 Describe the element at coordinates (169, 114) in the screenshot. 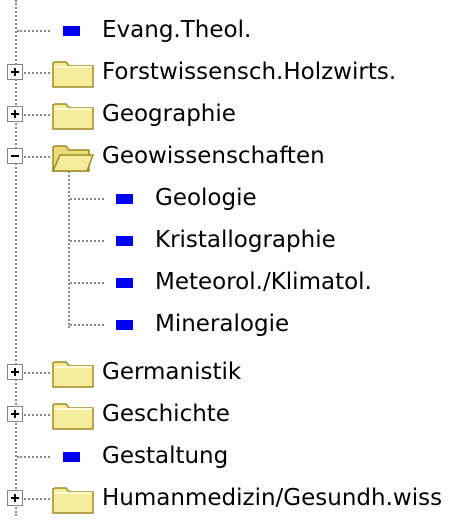

I see `tree-item-label: Geographie` at that location.